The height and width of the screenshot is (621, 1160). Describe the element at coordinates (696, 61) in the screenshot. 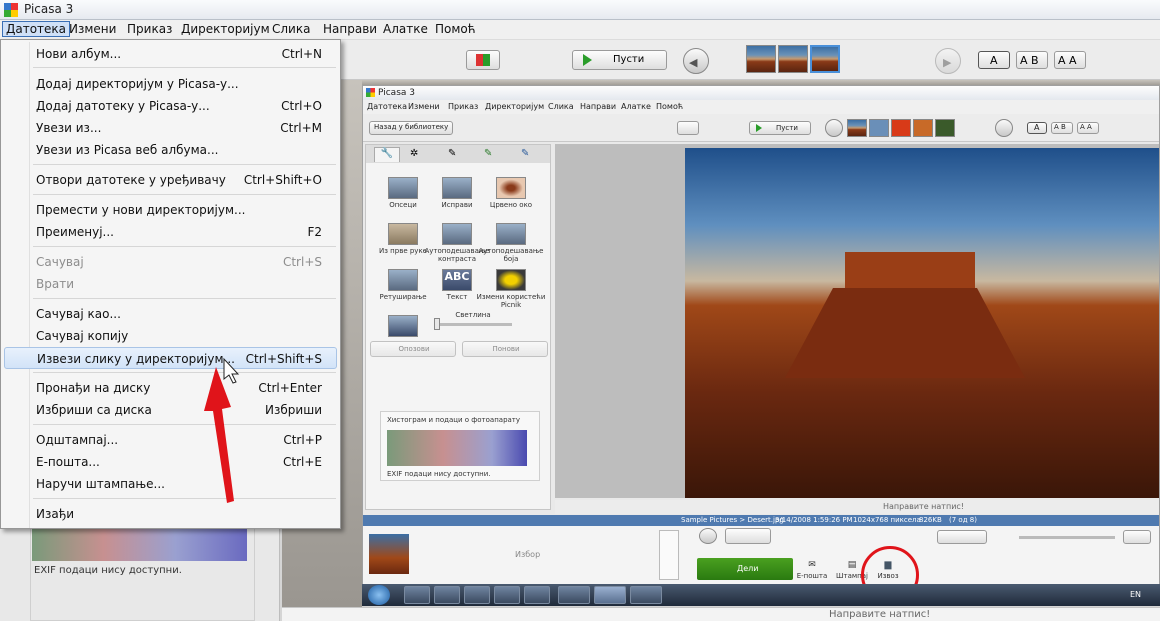

I see `previous-photo-button: ◀` at that location.